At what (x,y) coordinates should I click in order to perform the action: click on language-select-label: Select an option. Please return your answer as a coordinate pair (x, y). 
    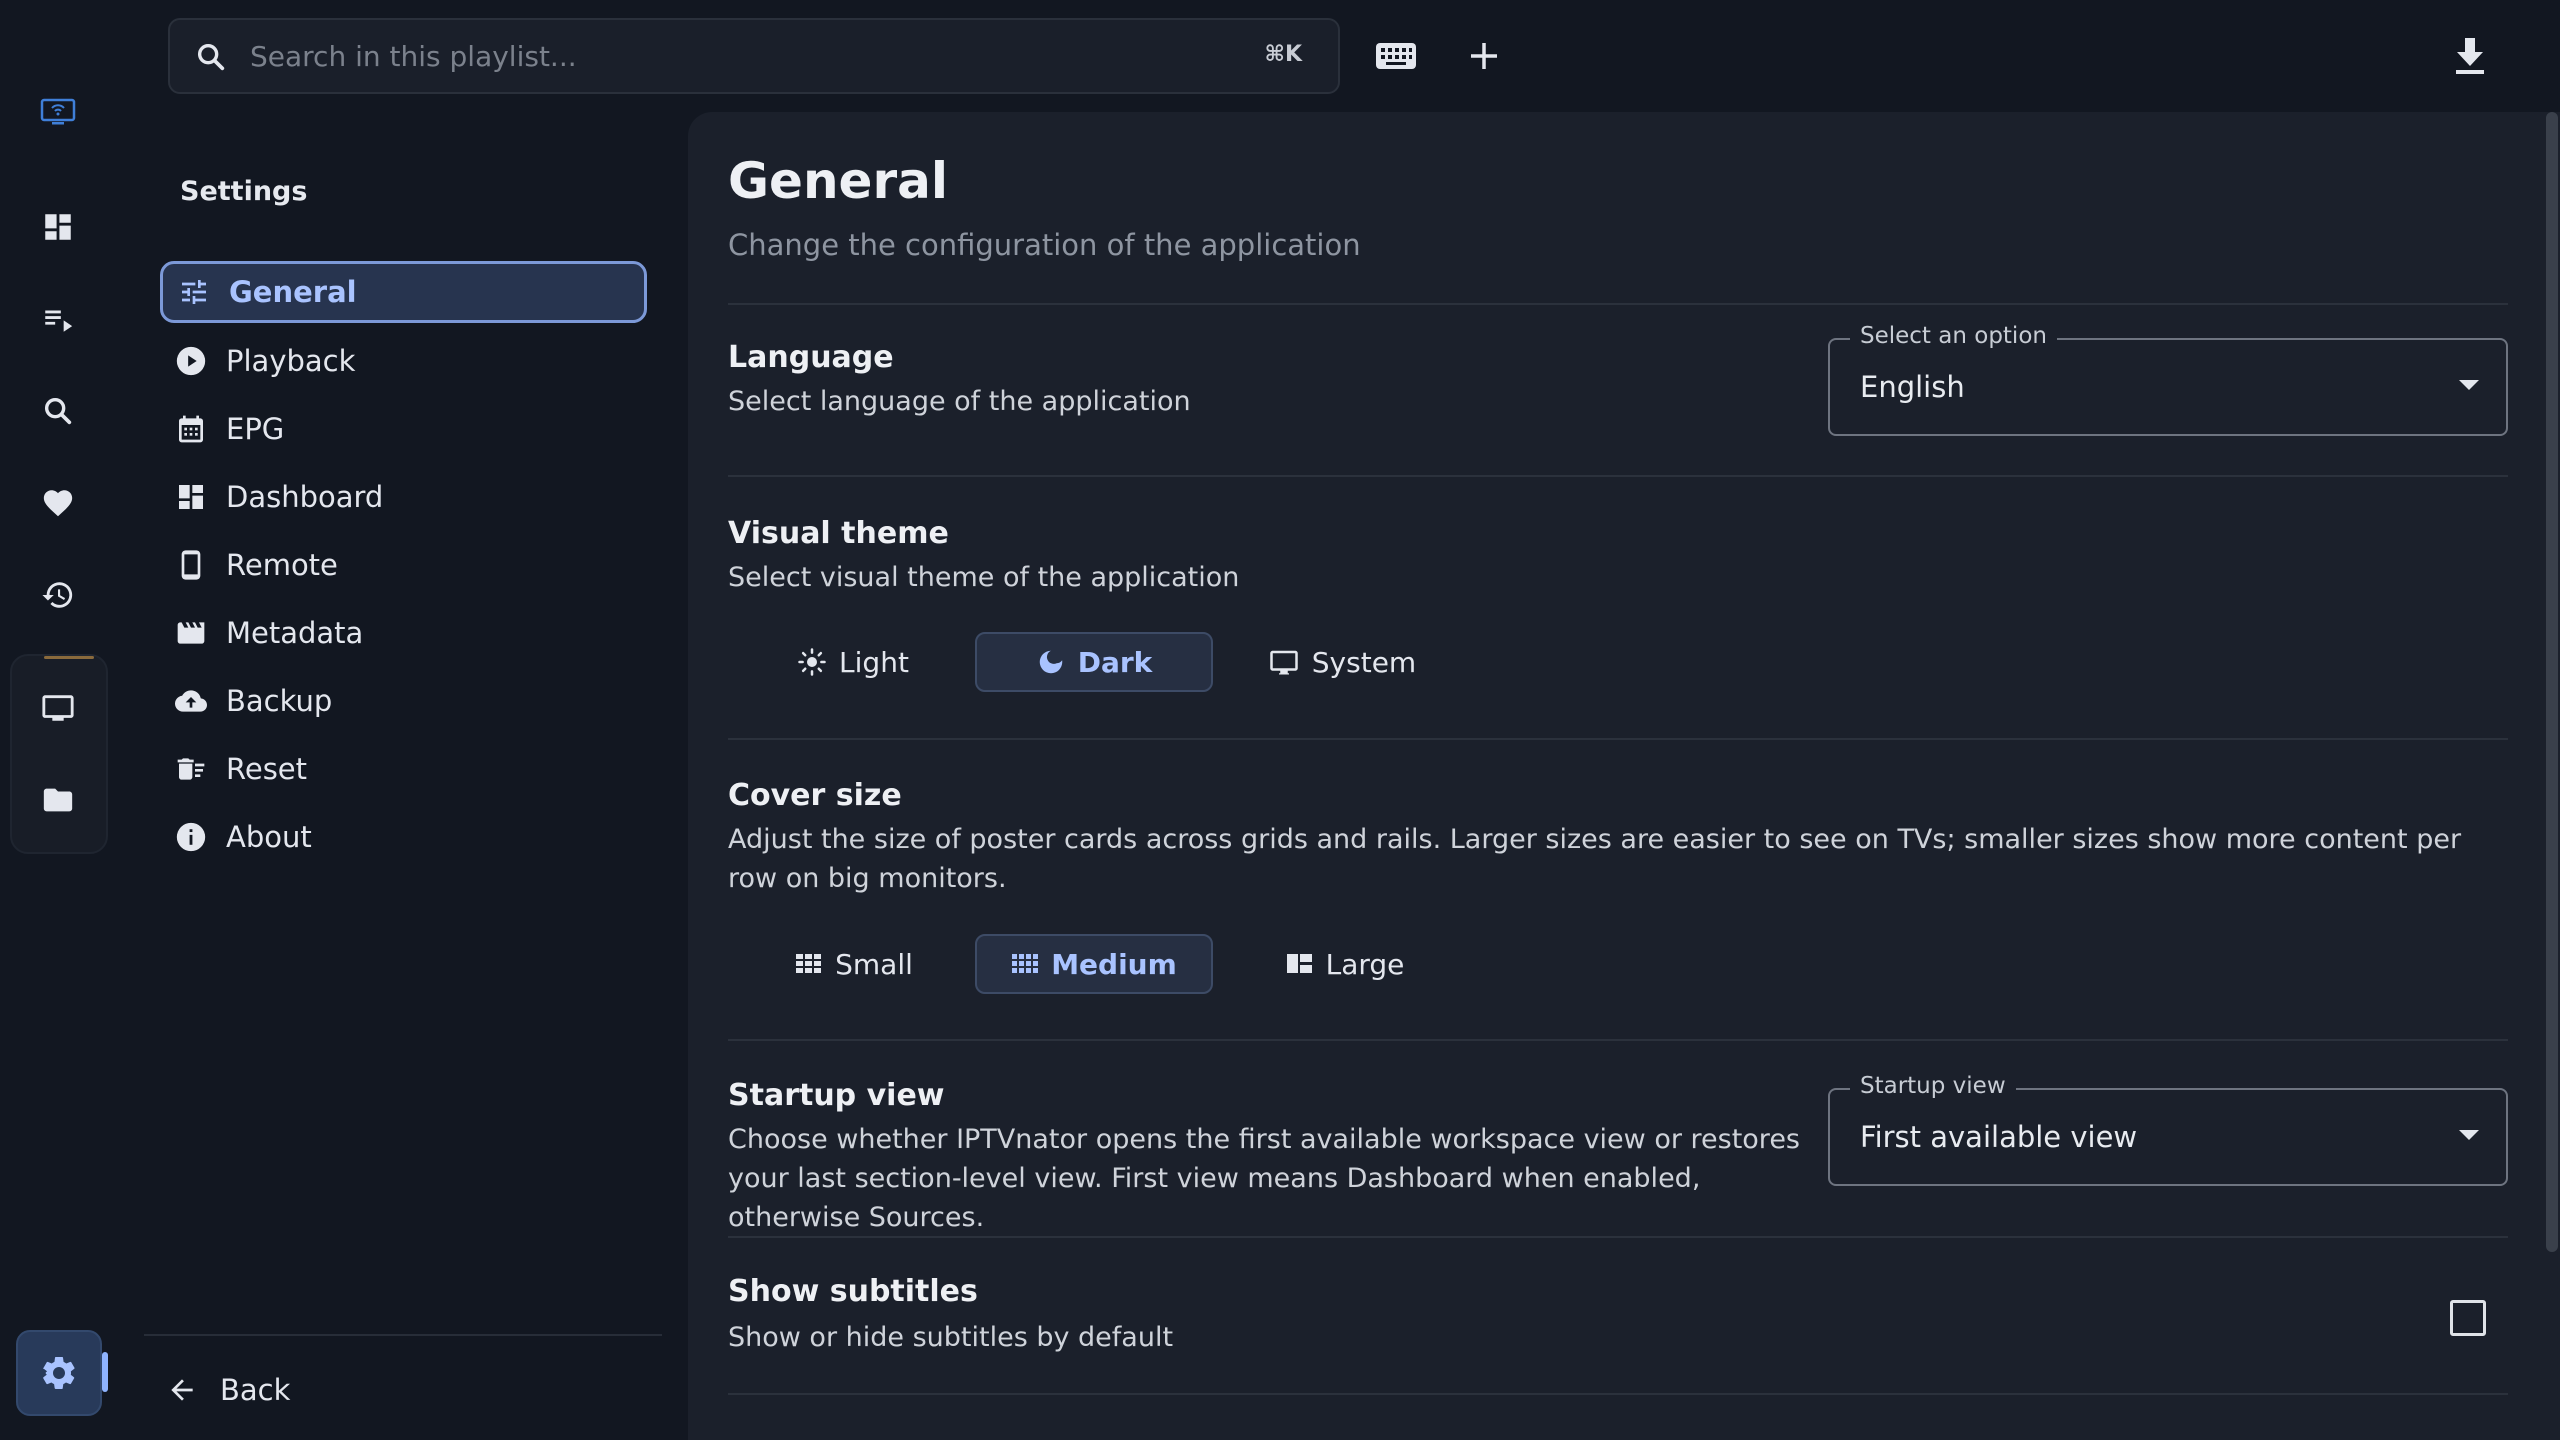
    Looking at the image, I should click on (1953, 336).